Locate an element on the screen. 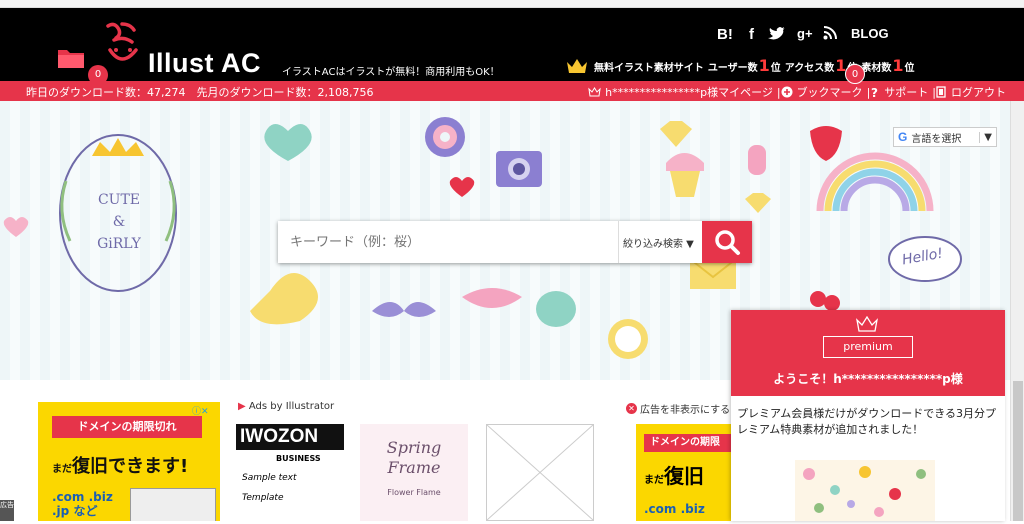  browser-top-strip is located at coordinates (512, 4).